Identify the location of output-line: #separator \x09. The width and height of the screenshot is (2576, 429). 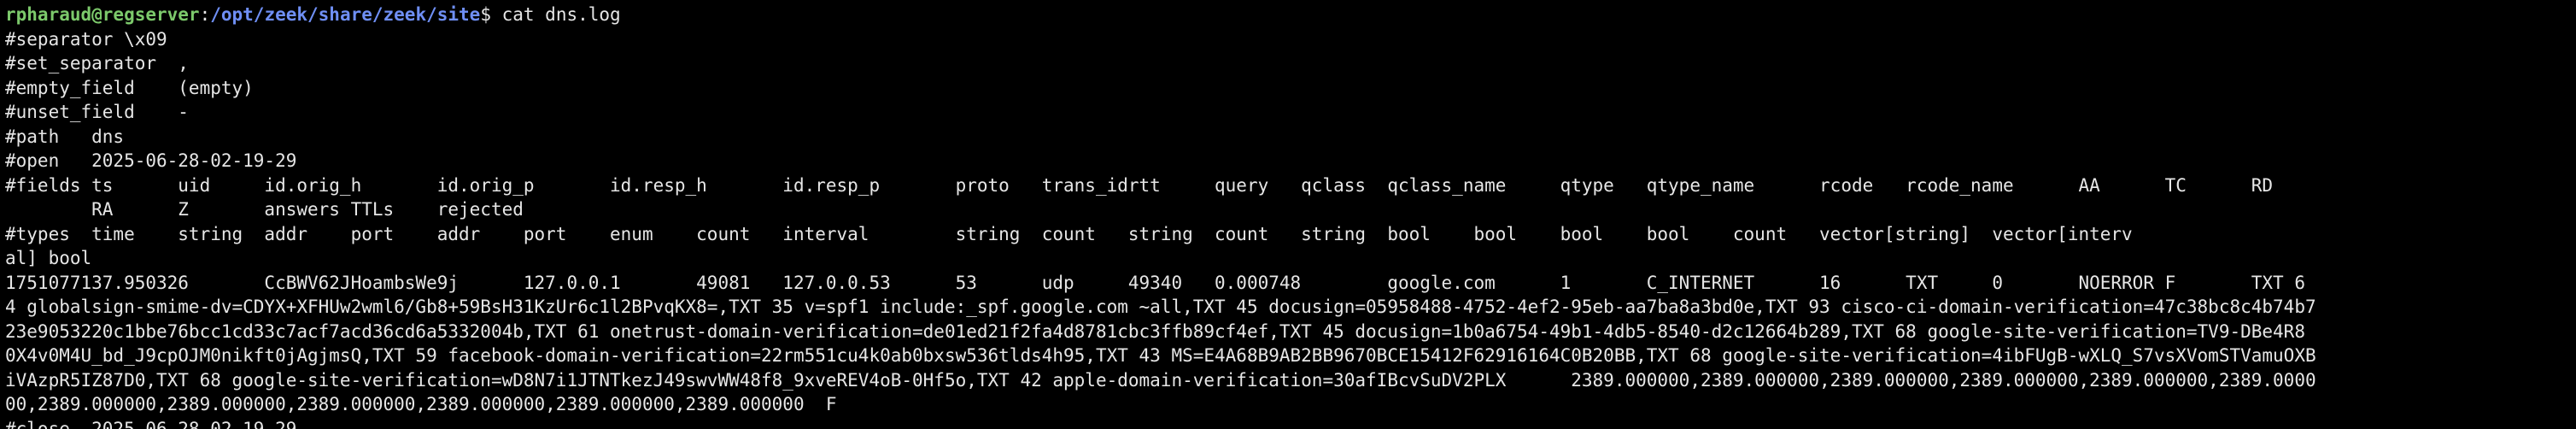
(86, 39).